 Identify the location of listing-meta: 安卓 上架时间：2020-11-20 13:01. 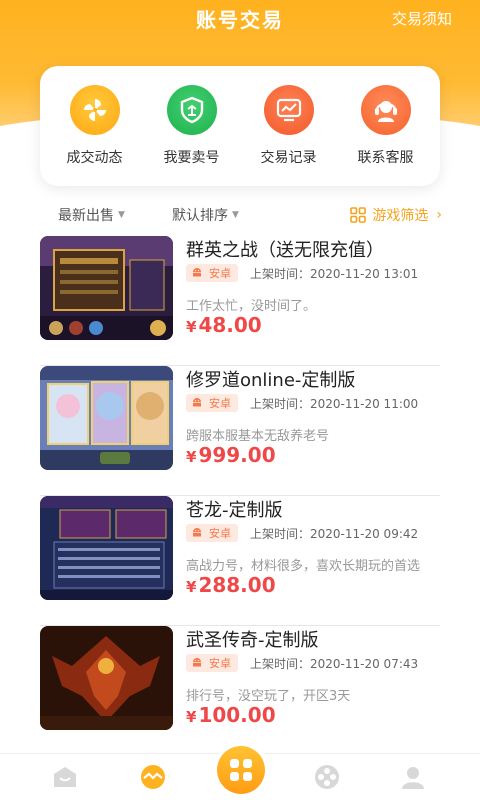
(302, 273).